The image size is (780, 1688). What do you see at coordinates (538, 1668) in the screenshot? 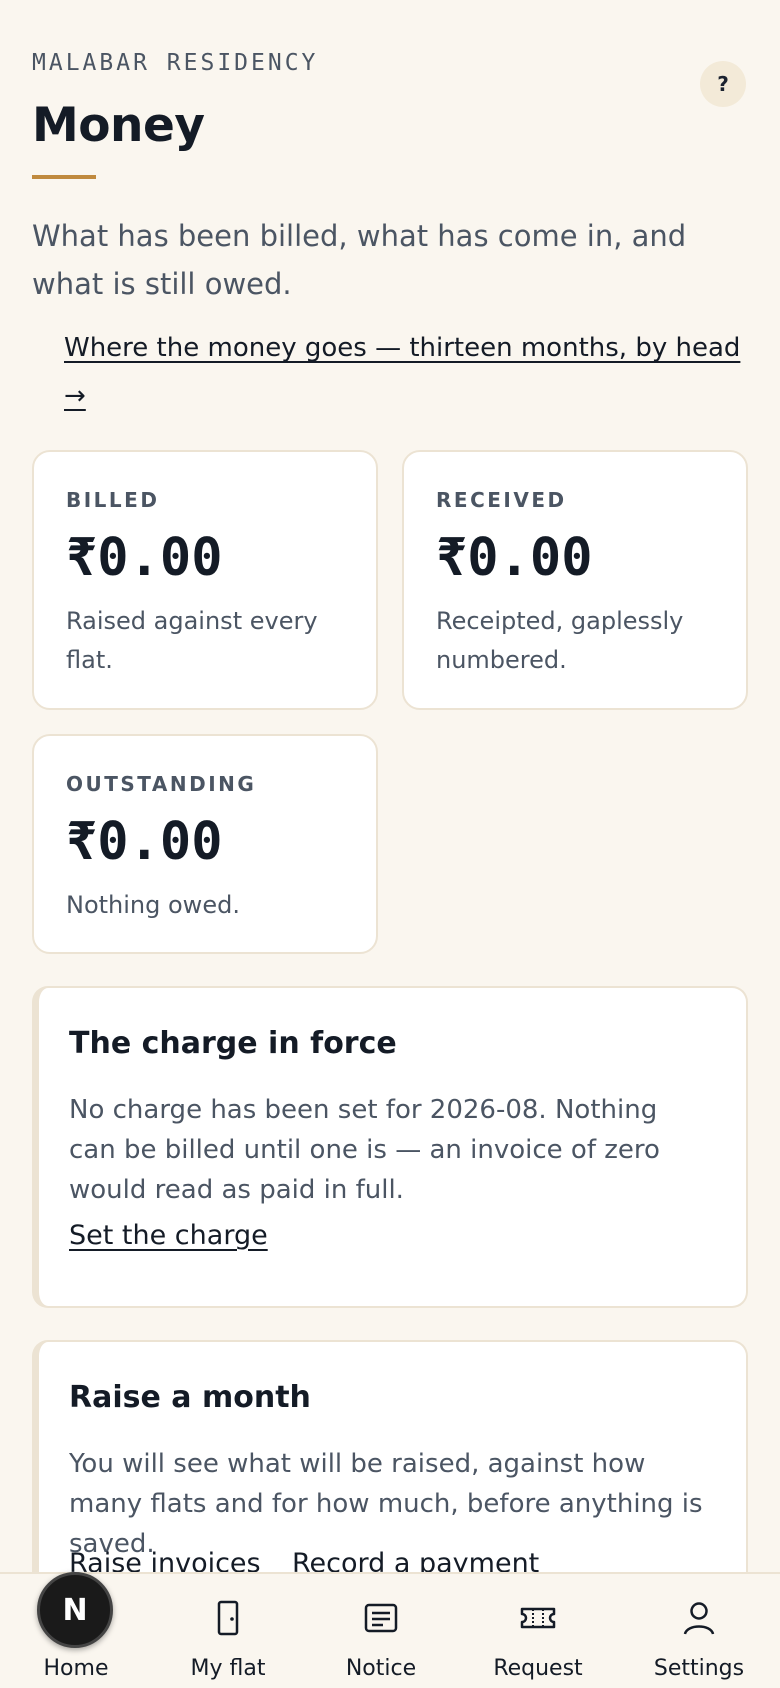
I see `nav-request-label: Request` at bounding box center [538, 1668].